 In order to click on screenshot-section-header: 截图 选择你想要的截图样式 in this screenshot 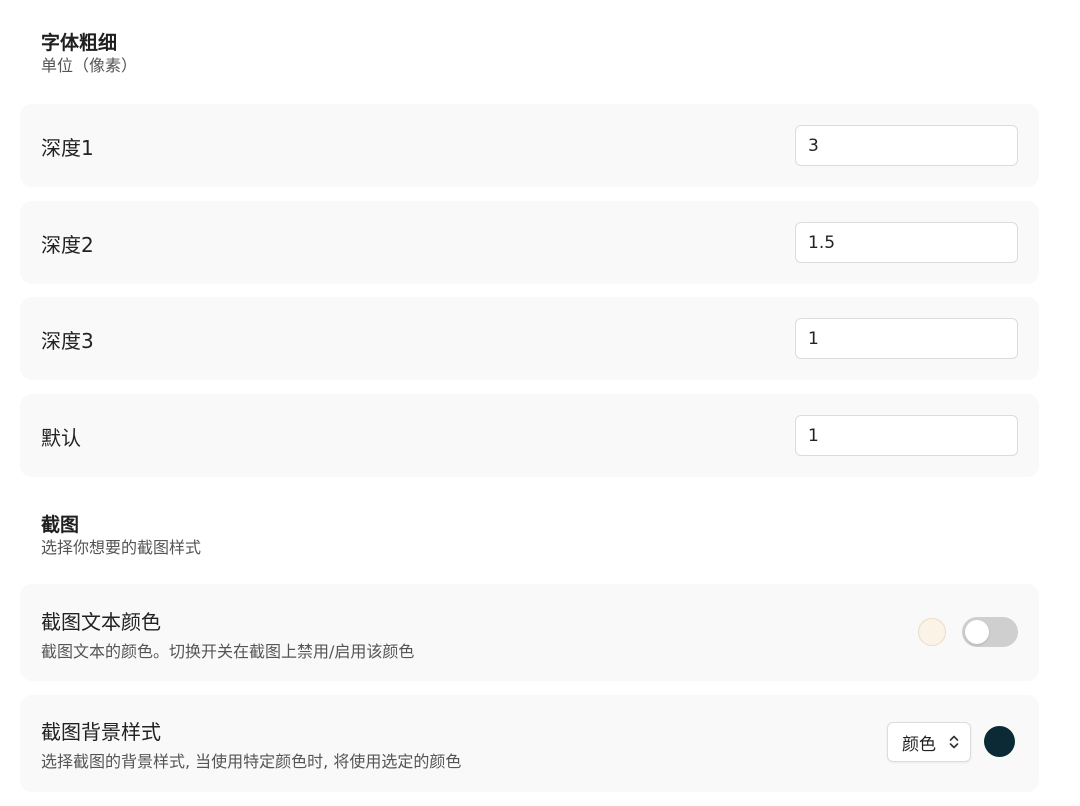, I will do `click(121, 536)`.